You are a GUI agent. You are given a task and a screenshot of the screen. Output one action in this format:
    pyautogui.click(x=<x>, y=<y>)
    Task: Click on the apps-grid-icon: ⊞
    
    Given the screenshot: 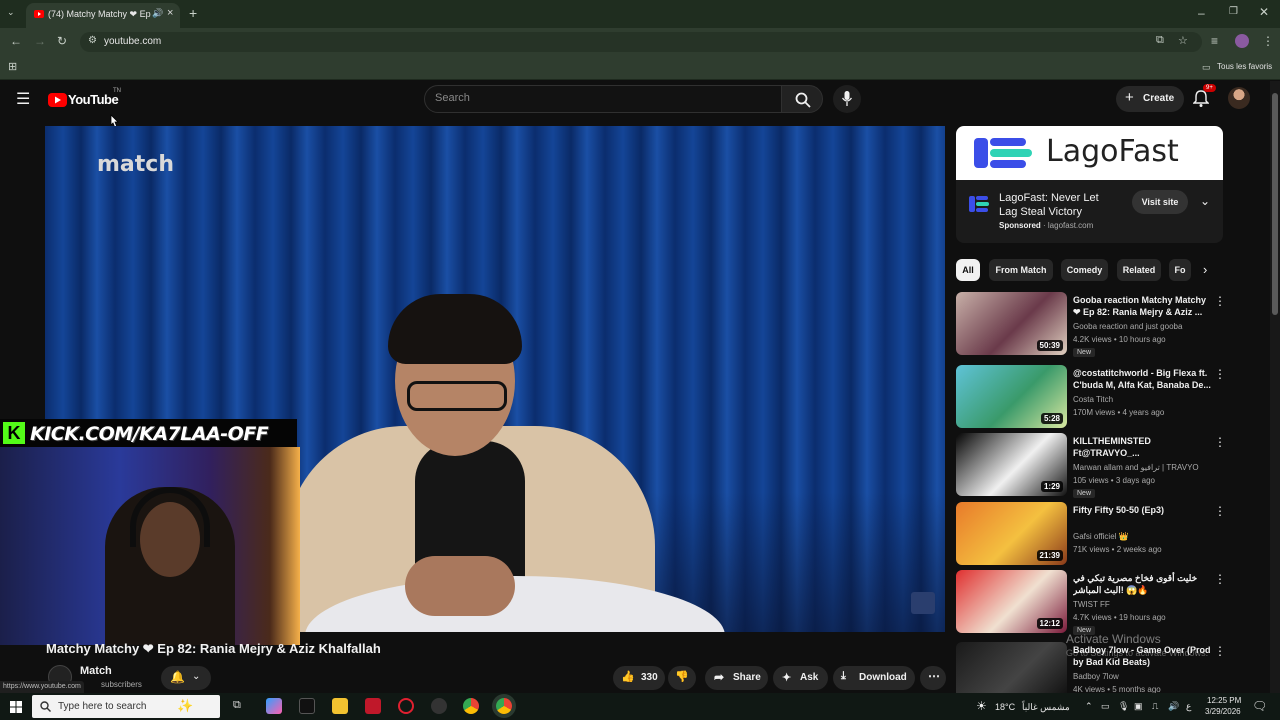 What is the action you would take?
    pyautogui.click(x=12, y=66)
    